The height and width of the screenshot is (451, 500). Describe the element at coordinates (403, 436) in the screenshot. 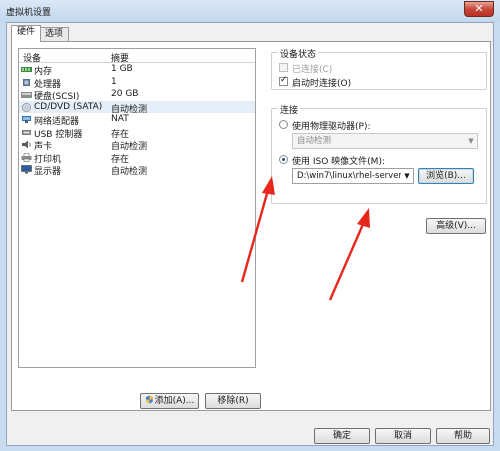

I see `cancel-button: 取消` at that location.